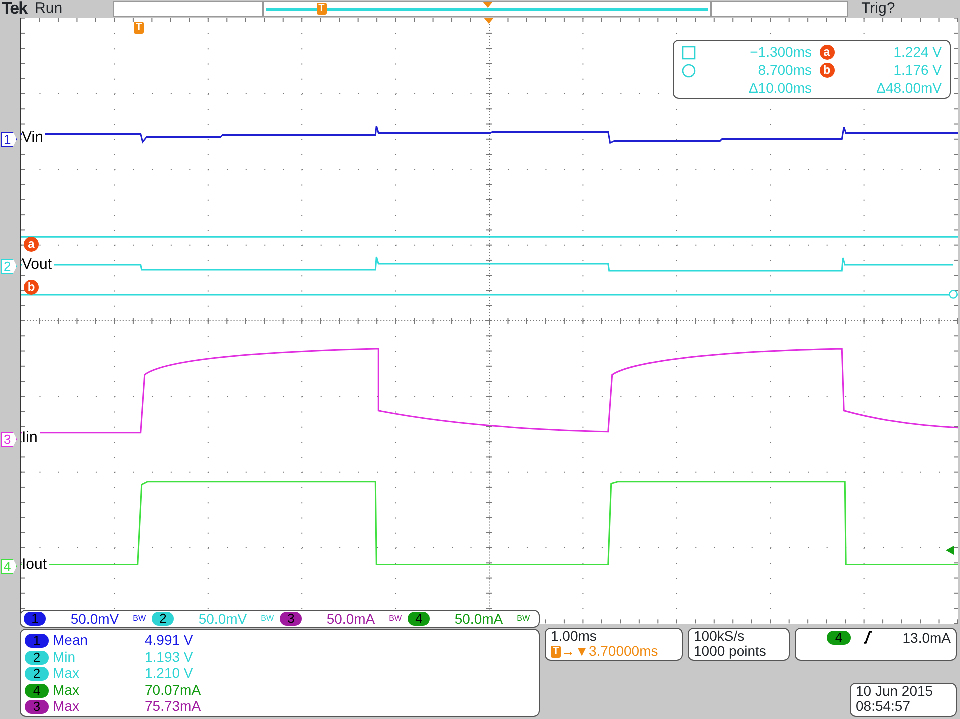 The height and width of the screenshot is (719, 960). I want to click on measurement-value: 4.991 V, so click(169, 640).